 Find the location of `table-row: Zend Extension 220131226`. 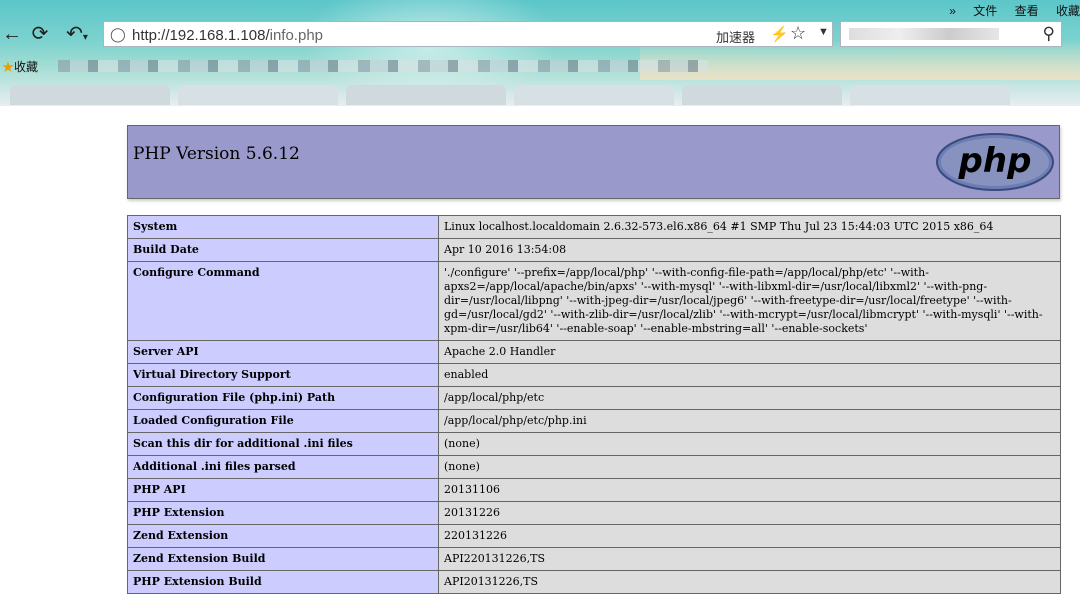

table-row: Zend Extension 220131226 is located at coordinates (594, 536).